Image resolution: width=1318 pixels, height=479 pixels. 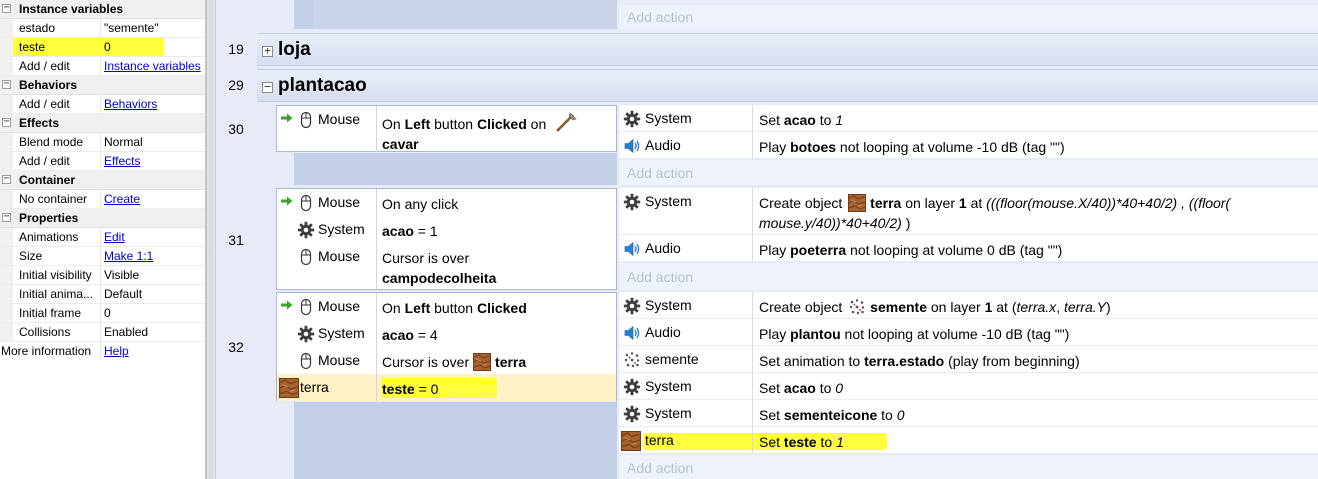 What do you see at coordinates (130, 104) in the screenshot?
I see `behaviors-link: Behaviors` at bounding box center [130, 104].